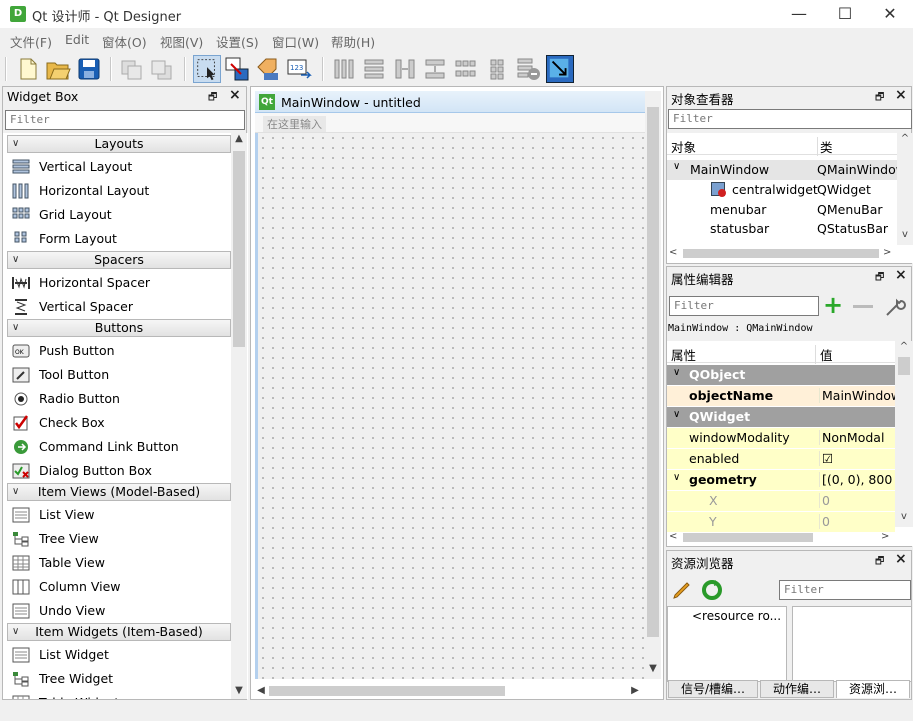 Image resolution: width=913 pixels, height=721 pixels. What do you see at coordinates (682, 590) in the screenshot?
I see `edit-resources-pencil-icon` at bounding box center [682, 590].